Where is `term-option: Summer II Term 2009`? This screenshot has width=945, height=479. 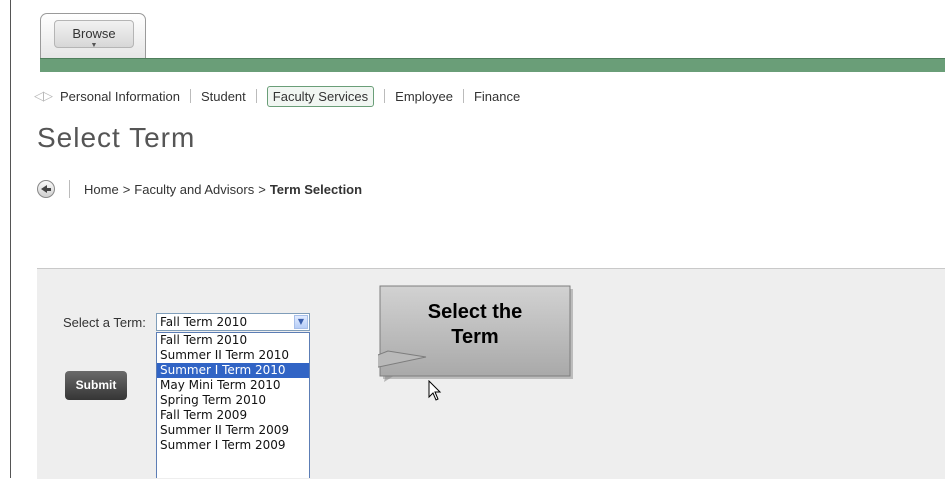
term-option: Summer II Term 2009 is located at coordinates (233, 430).